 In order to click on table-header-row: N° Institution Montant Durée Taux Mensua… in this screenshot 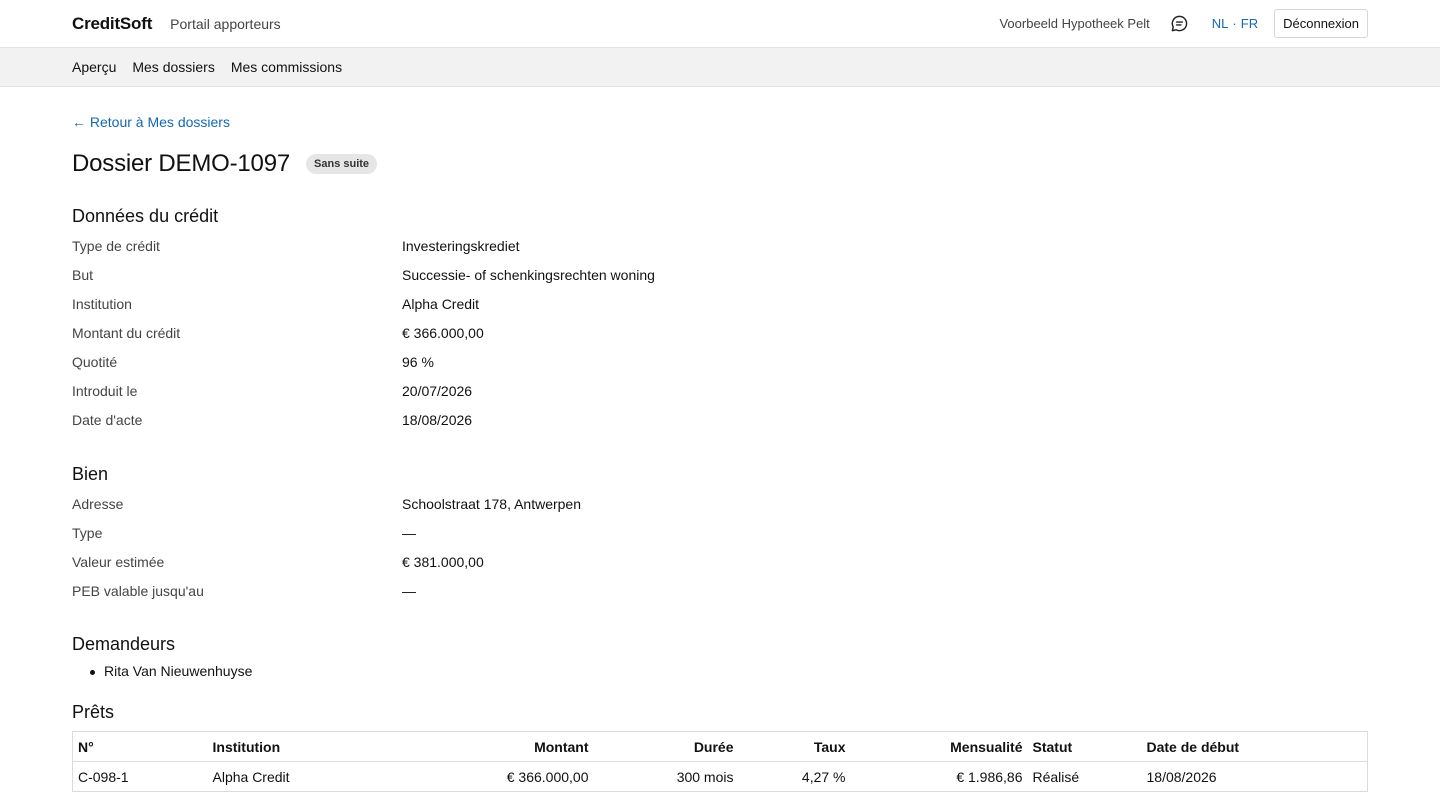, I will do `click(720, 746)`.